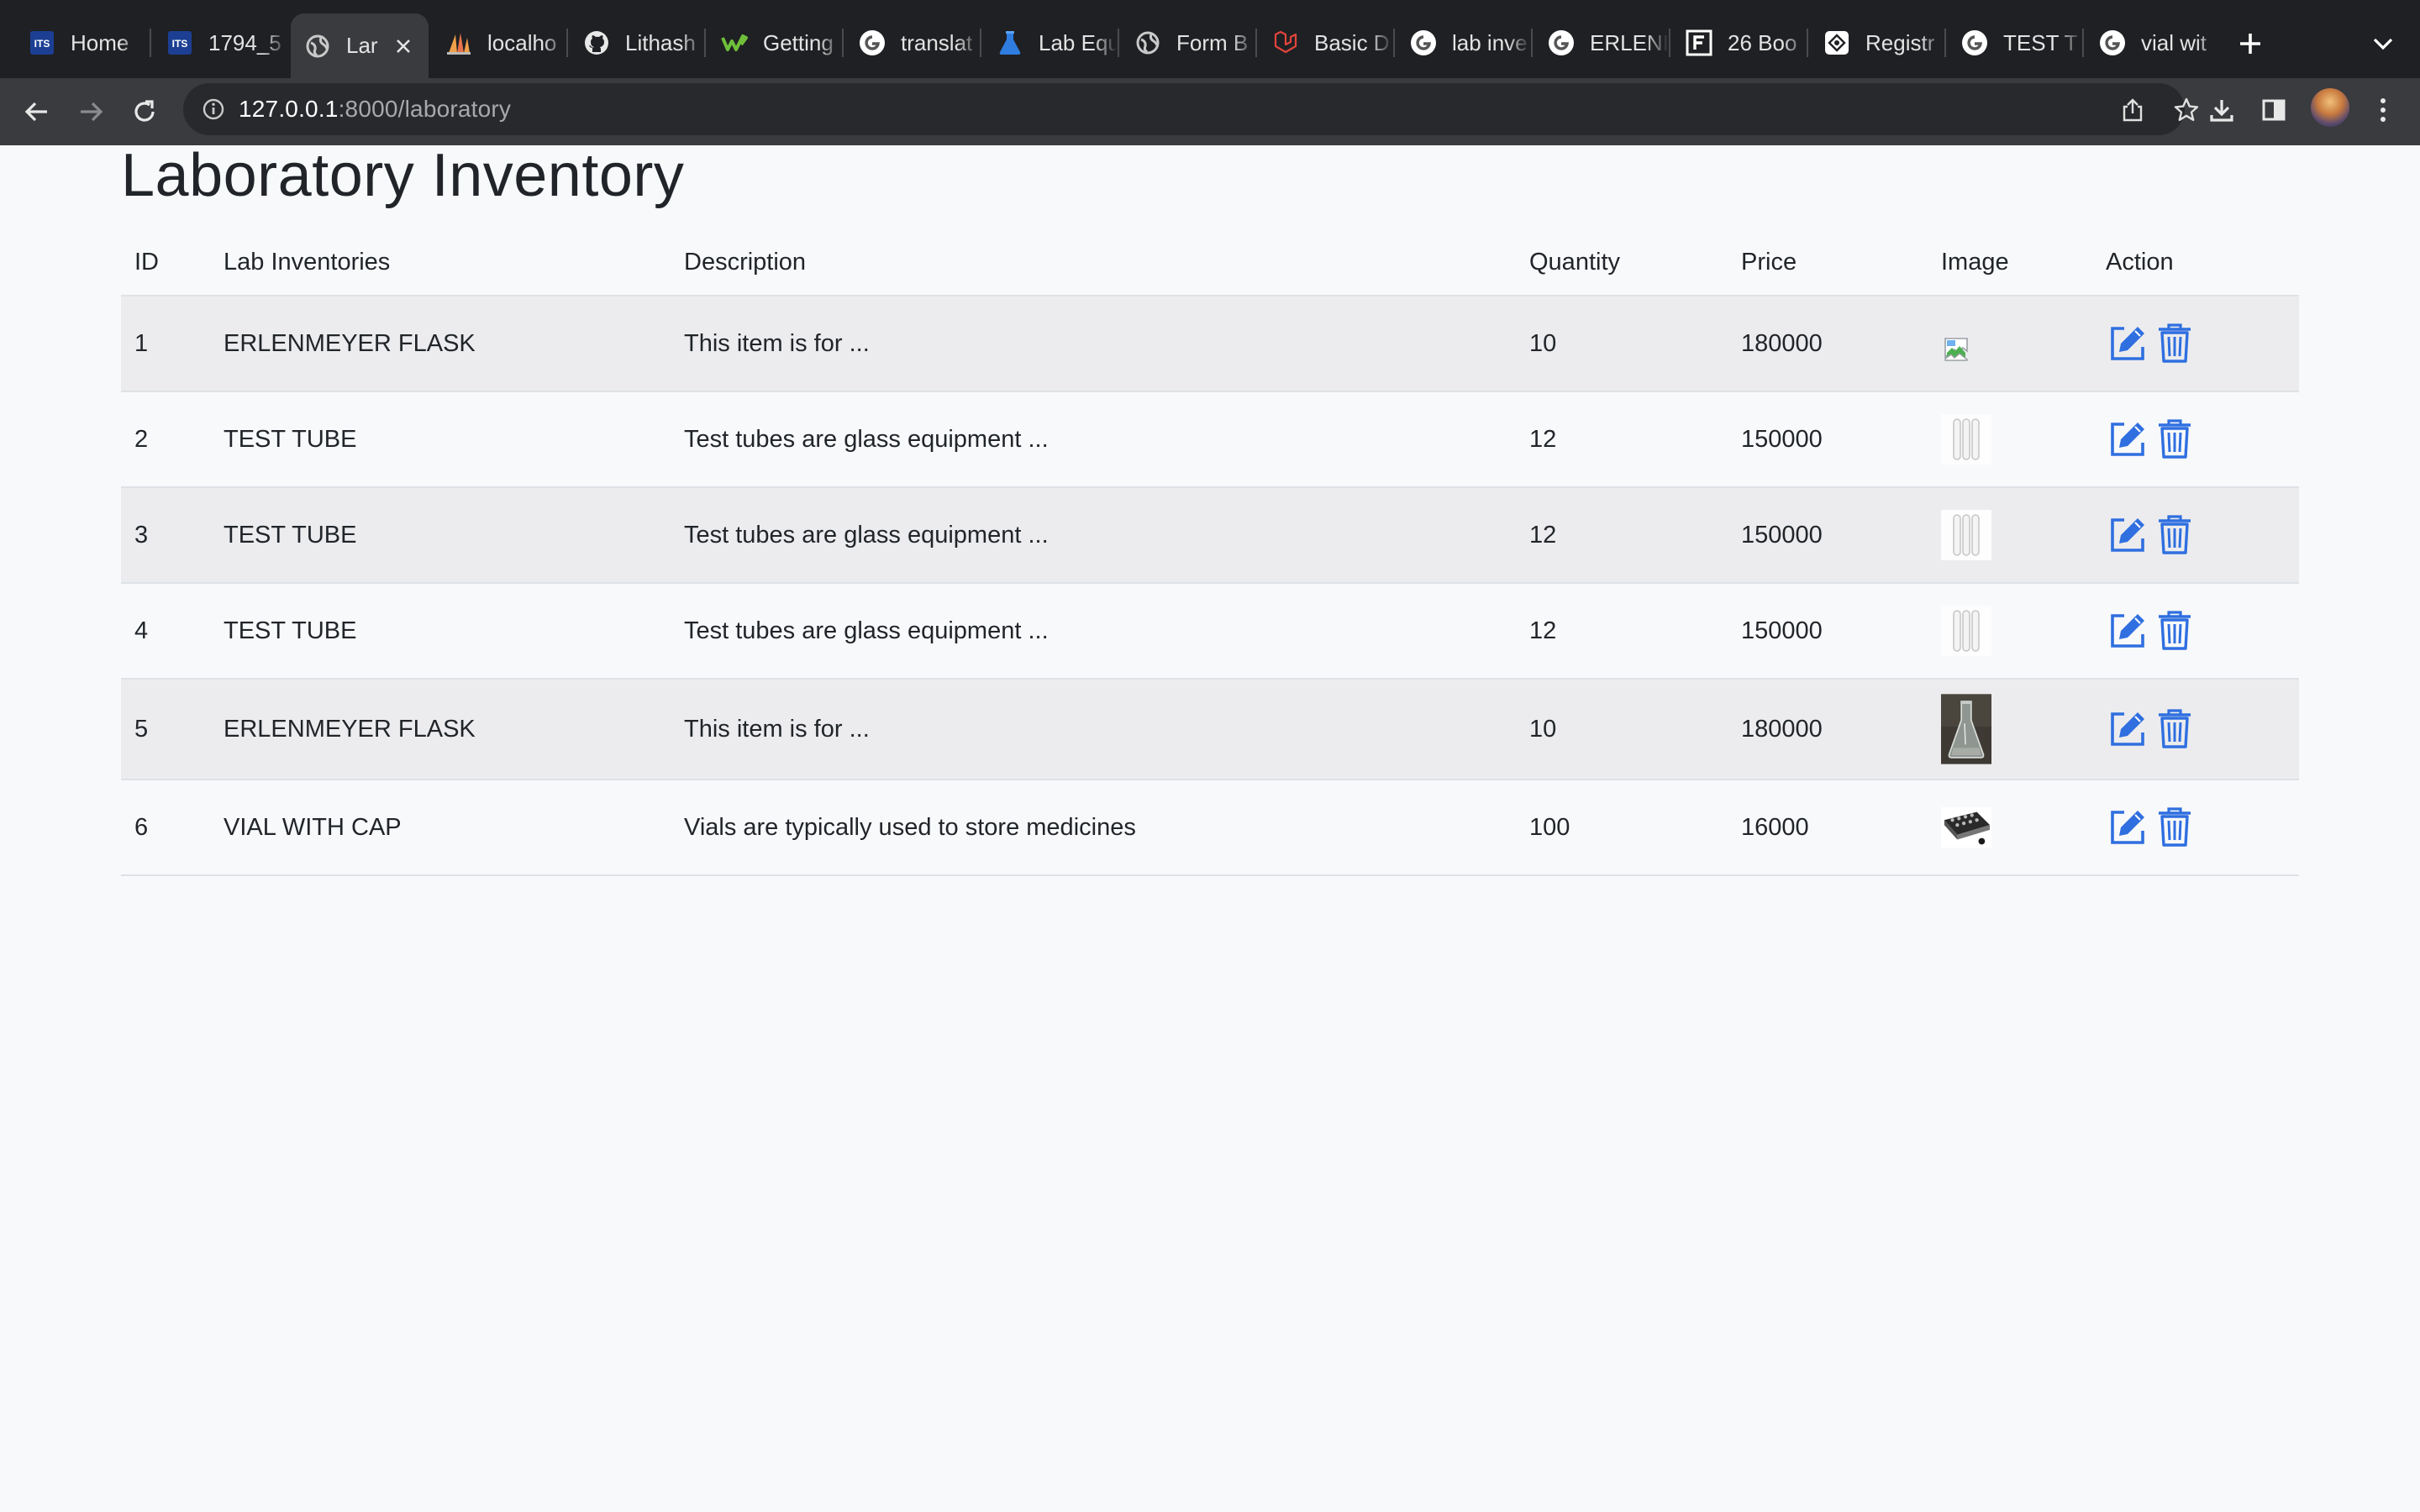 This screenshot has height=1512, width=2420. What do you see at coordinates (360, 45) in the screenshot?
I see `browser-tab-active: Lar` at bounding box center [360, 45].